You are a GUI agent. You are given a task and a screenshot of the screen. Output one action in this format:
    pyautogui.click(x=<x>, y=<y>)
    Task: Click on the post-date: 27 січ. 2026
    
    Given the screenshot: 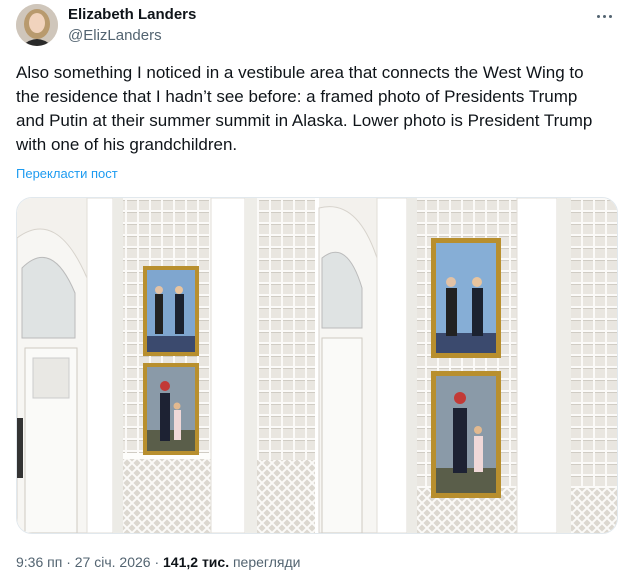 What is the action you would take?
    pyautogui.click(x=113, y=562)
    